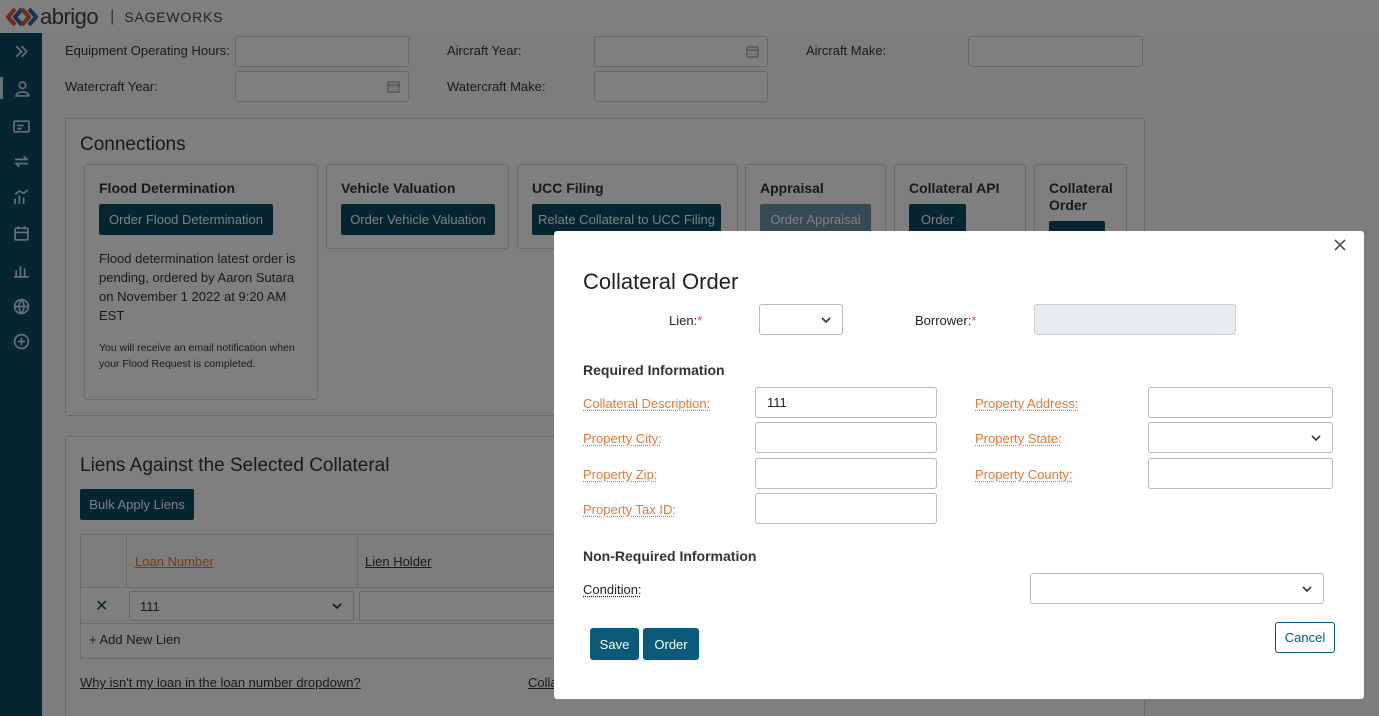 This screenshot has width=1379, height=716. I want to click on condition-select, so click(1177, 588).